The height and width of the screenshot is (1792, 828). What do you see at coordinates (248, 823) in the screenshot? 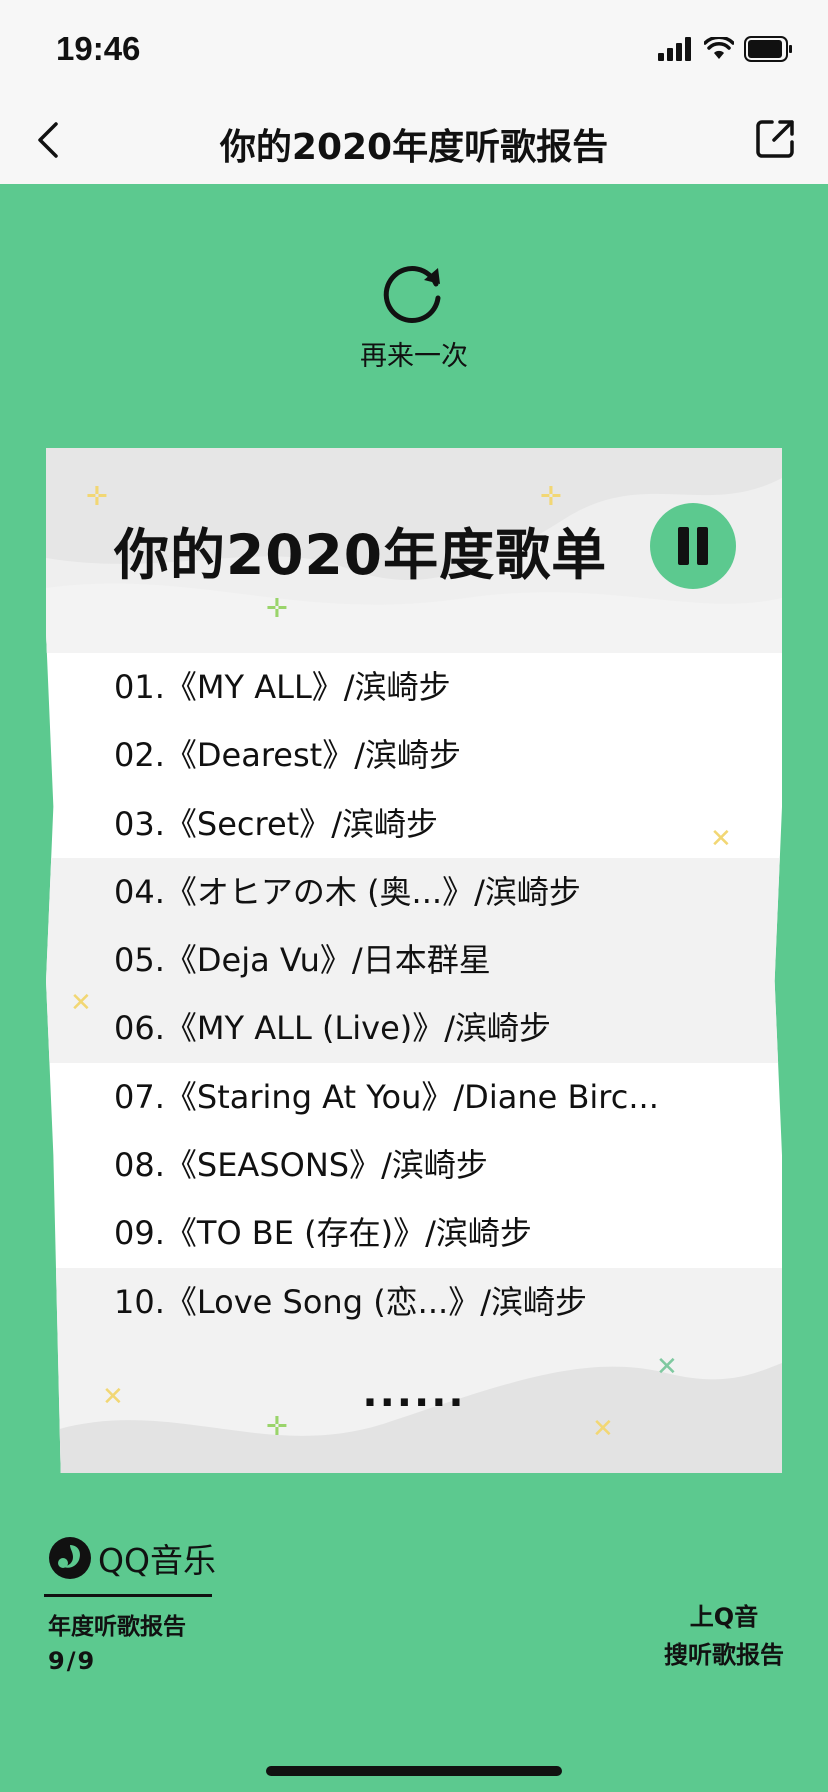
I see `song-title: 《Secret》` at bounding box center [248, 823].